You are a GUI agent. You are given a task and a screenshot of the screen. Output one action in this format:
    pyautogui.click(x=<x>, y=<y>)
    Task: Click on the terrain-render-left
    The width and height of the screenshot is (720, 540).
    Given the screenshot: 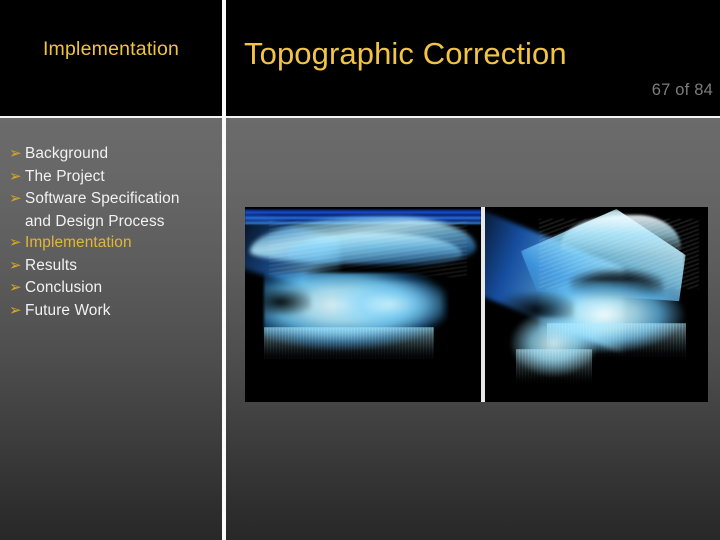 What is the action you would take?
    pyautogui.click(x=363, y=304)
    